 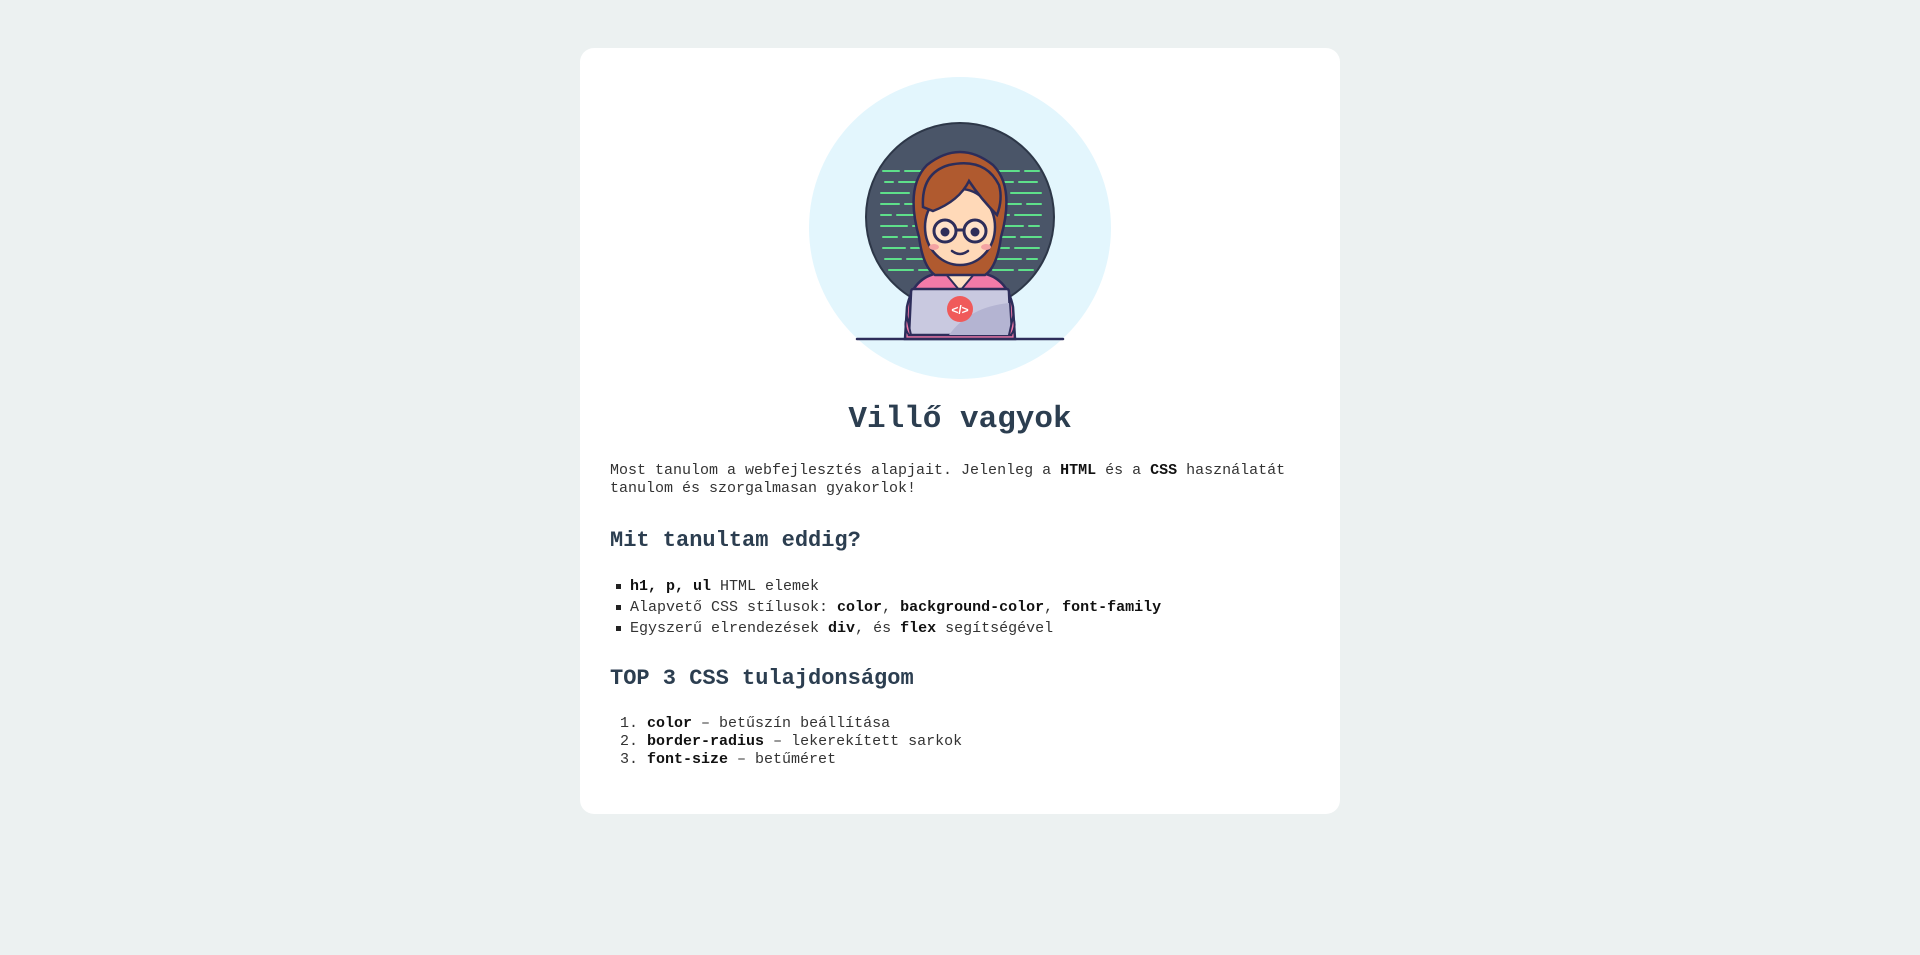 I want to click on list-item-text: – lekerekített sarkok, so click(x=863, y=741).